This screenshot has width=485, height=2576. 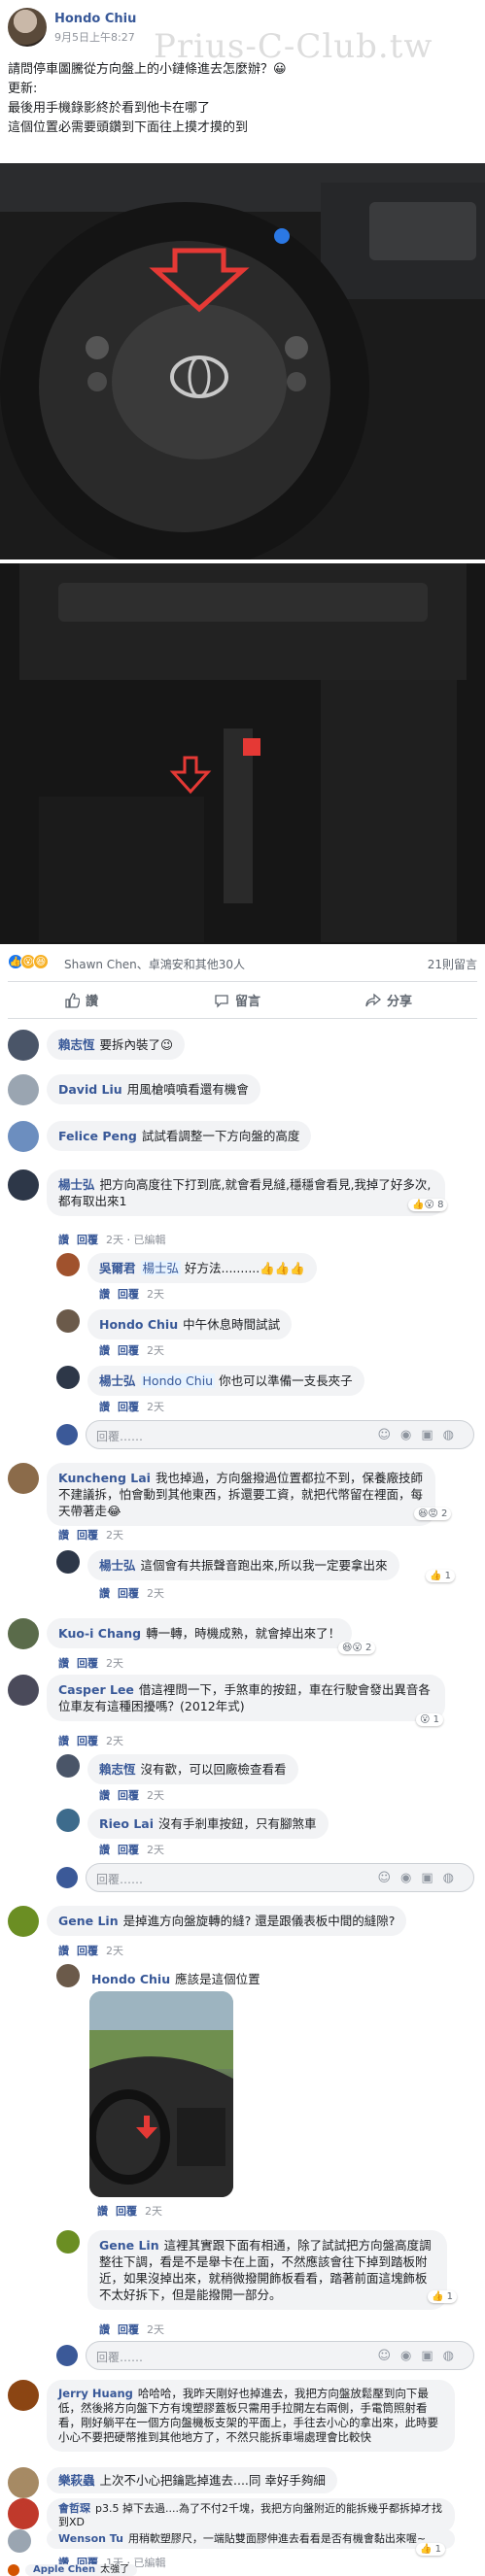 I want to click on mention-tag: 楊士弘, so click(x=161, y=1268).